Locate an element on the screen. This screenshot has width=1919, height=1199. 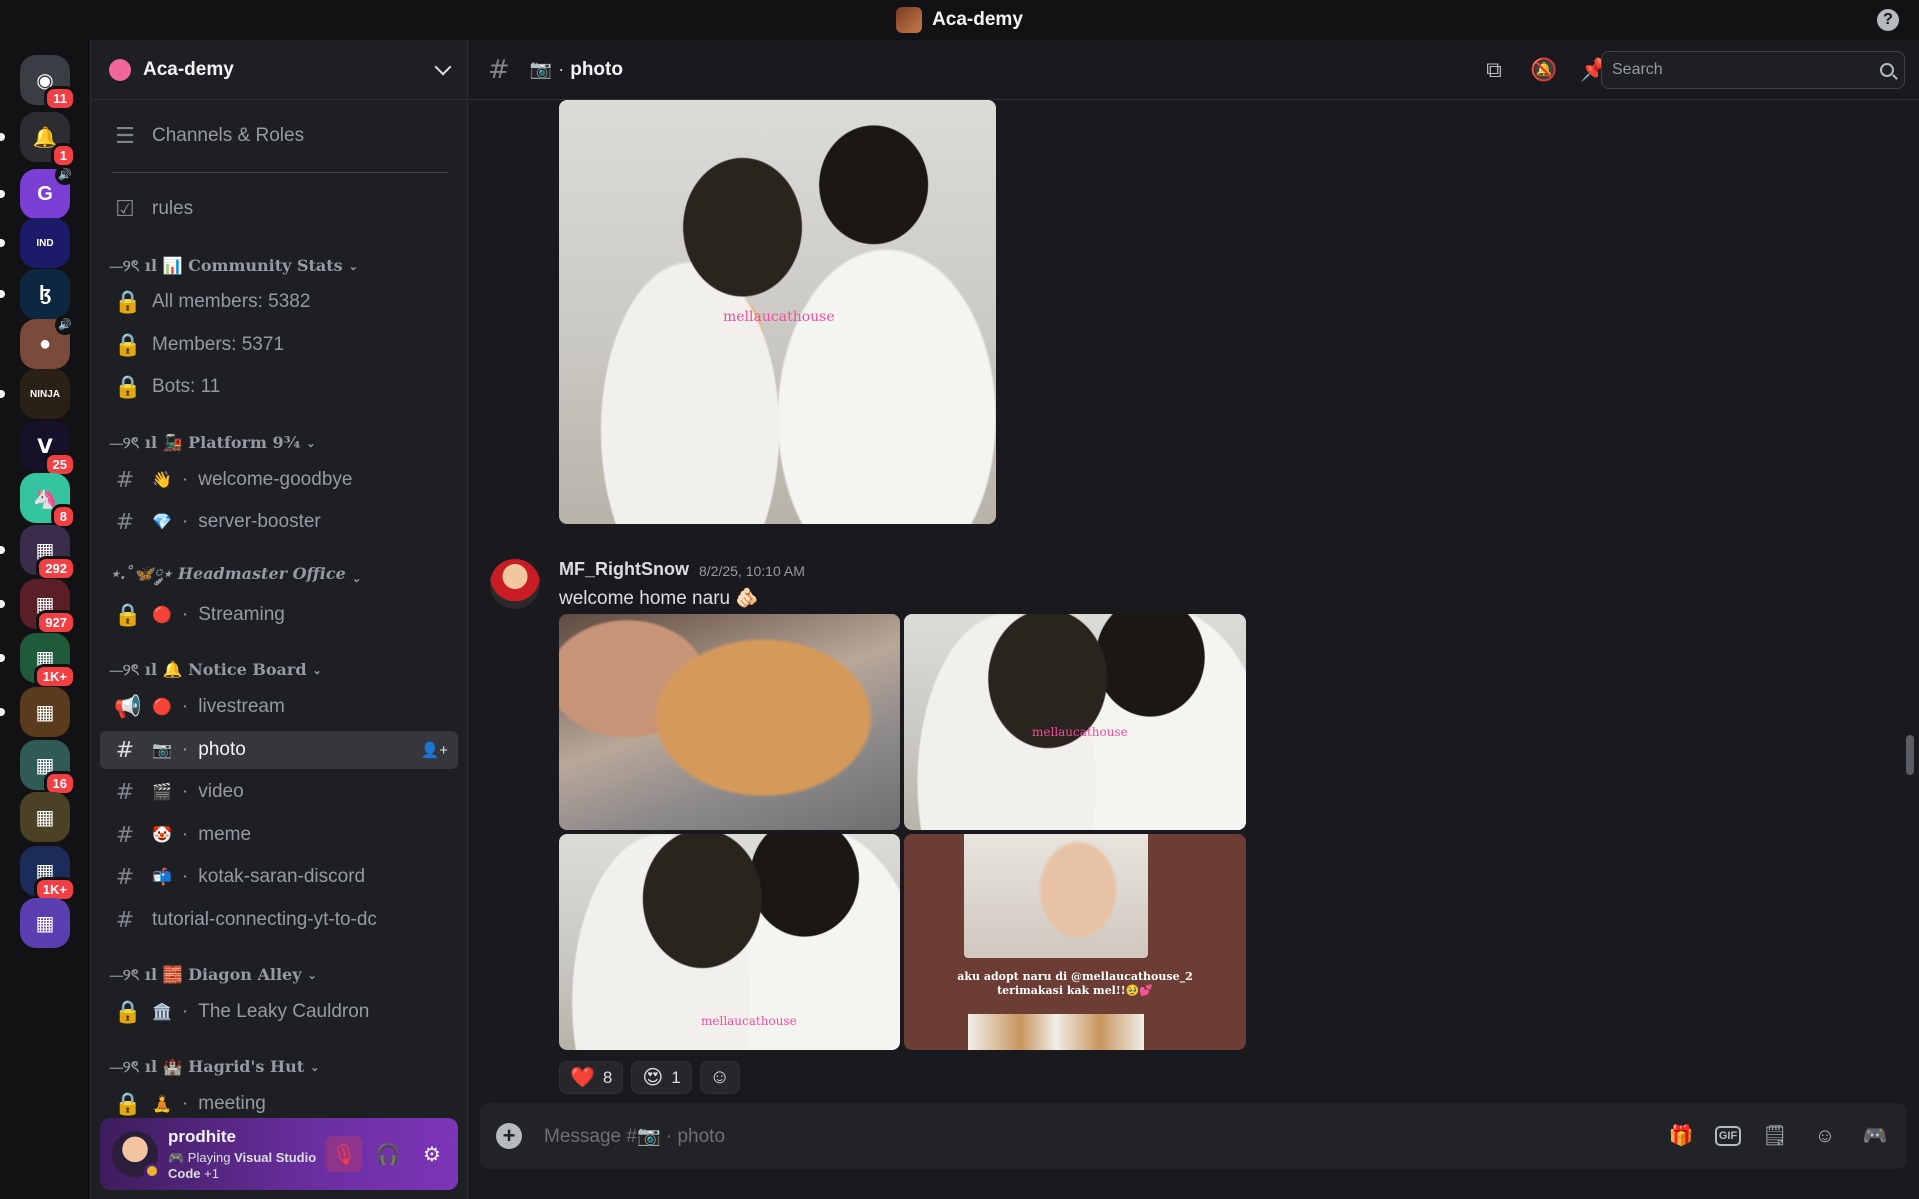
add-member-icon: 👤+ is located at coordinates (434, 750).